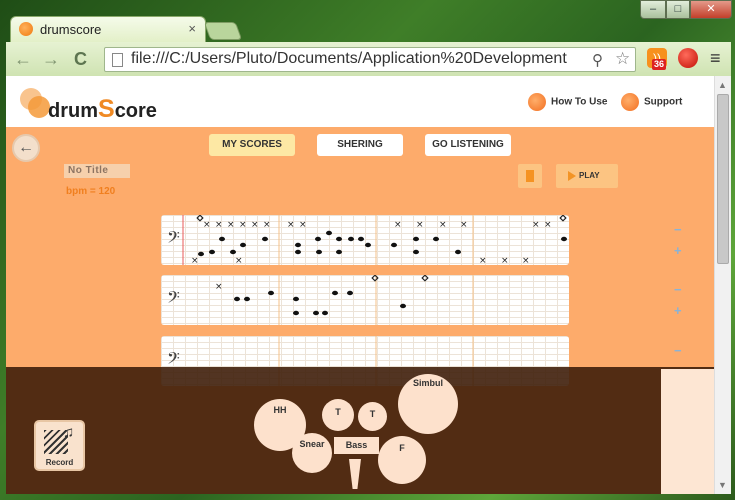  Describe the element at coordinates (223, 31) in the screenshot. I see `new-tab-button` at that location.